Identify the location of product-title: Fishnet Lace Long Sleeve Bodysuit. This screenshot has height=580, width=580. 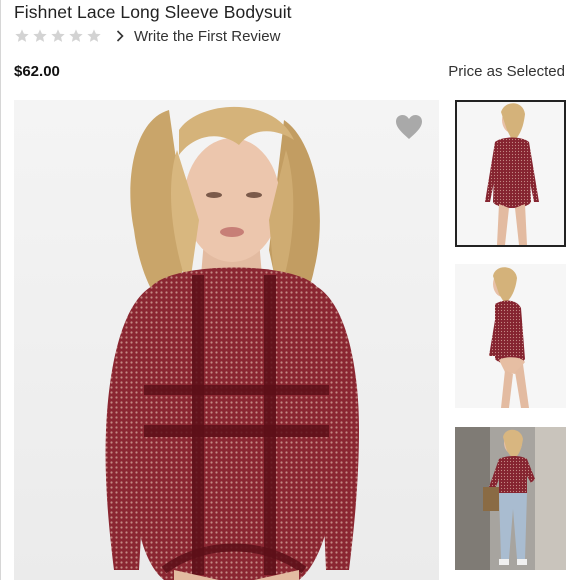
(153, 12).